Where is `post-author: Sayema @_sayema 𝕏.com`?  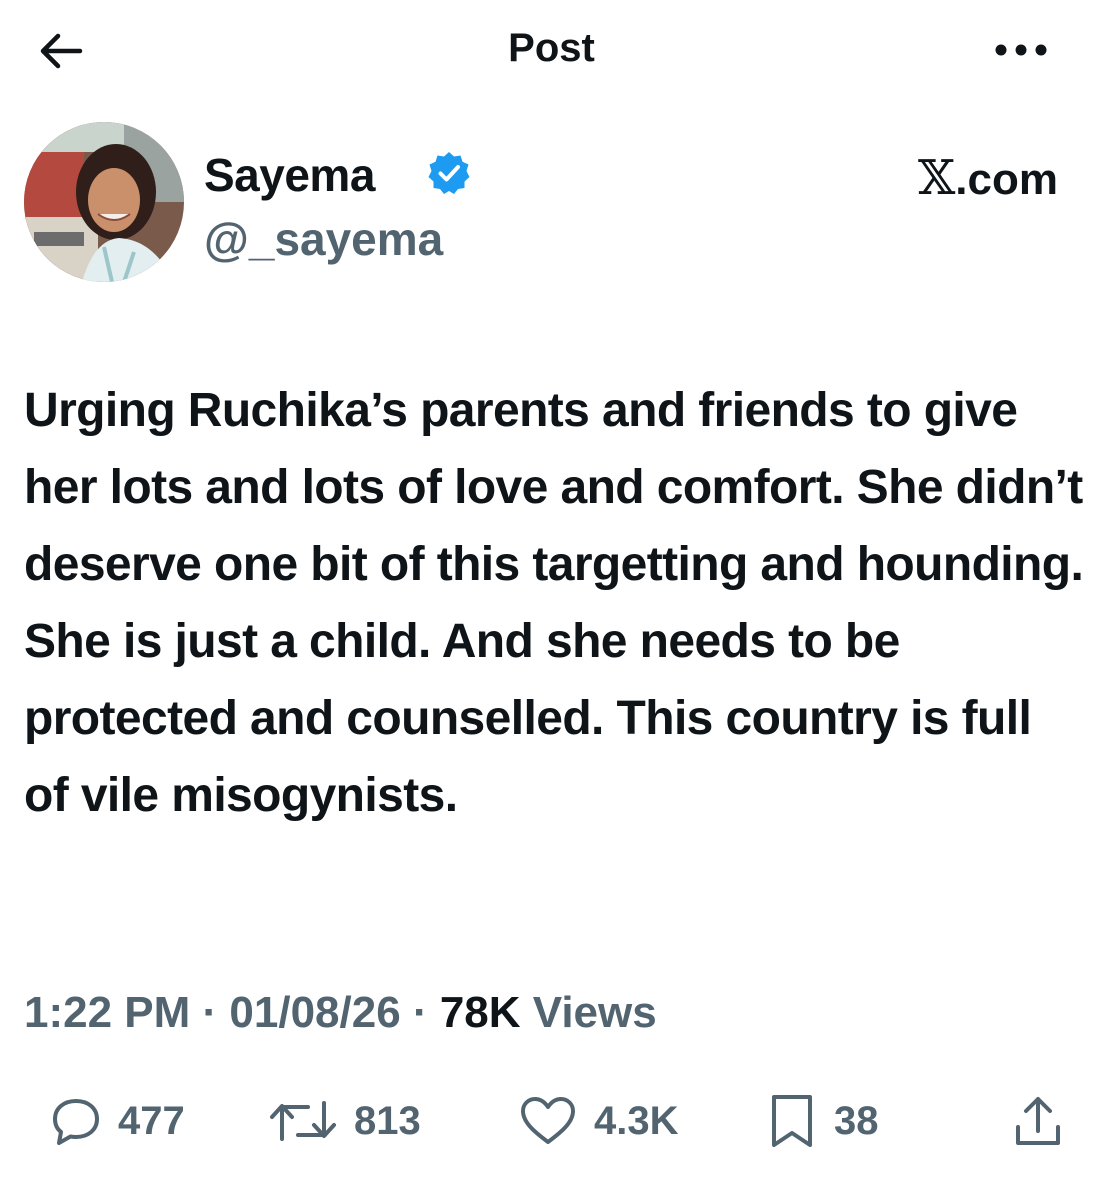
post-author: Sayema @_sayema 𝕏.com is located at coordinates (554, 205).